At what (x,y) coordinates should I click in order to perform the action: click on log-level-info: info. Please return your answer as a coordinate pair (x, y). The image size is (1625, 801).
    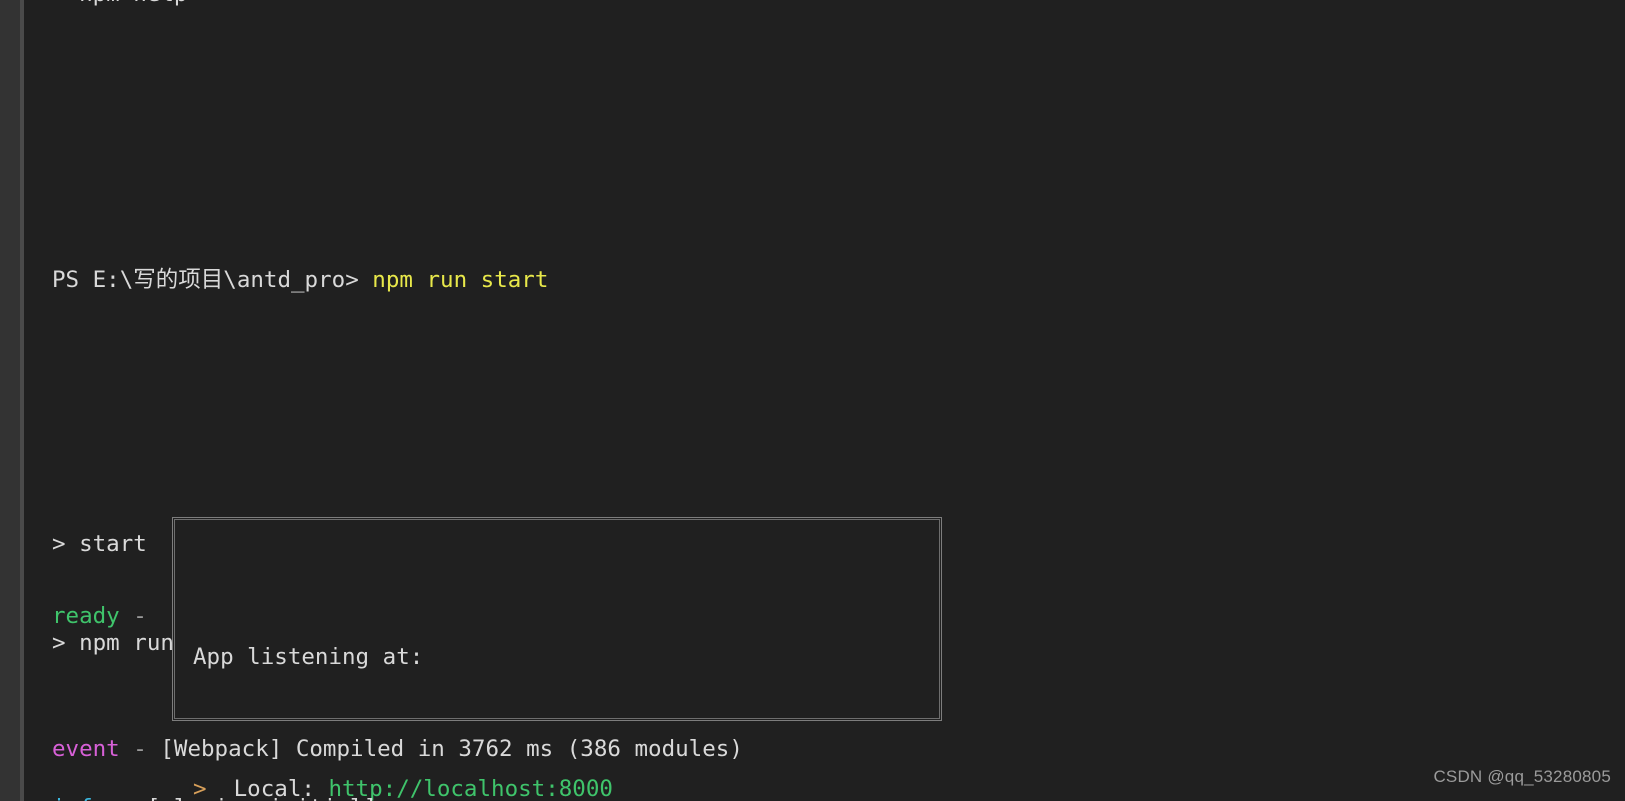
    Looking at the image, I should click on (79, 798).